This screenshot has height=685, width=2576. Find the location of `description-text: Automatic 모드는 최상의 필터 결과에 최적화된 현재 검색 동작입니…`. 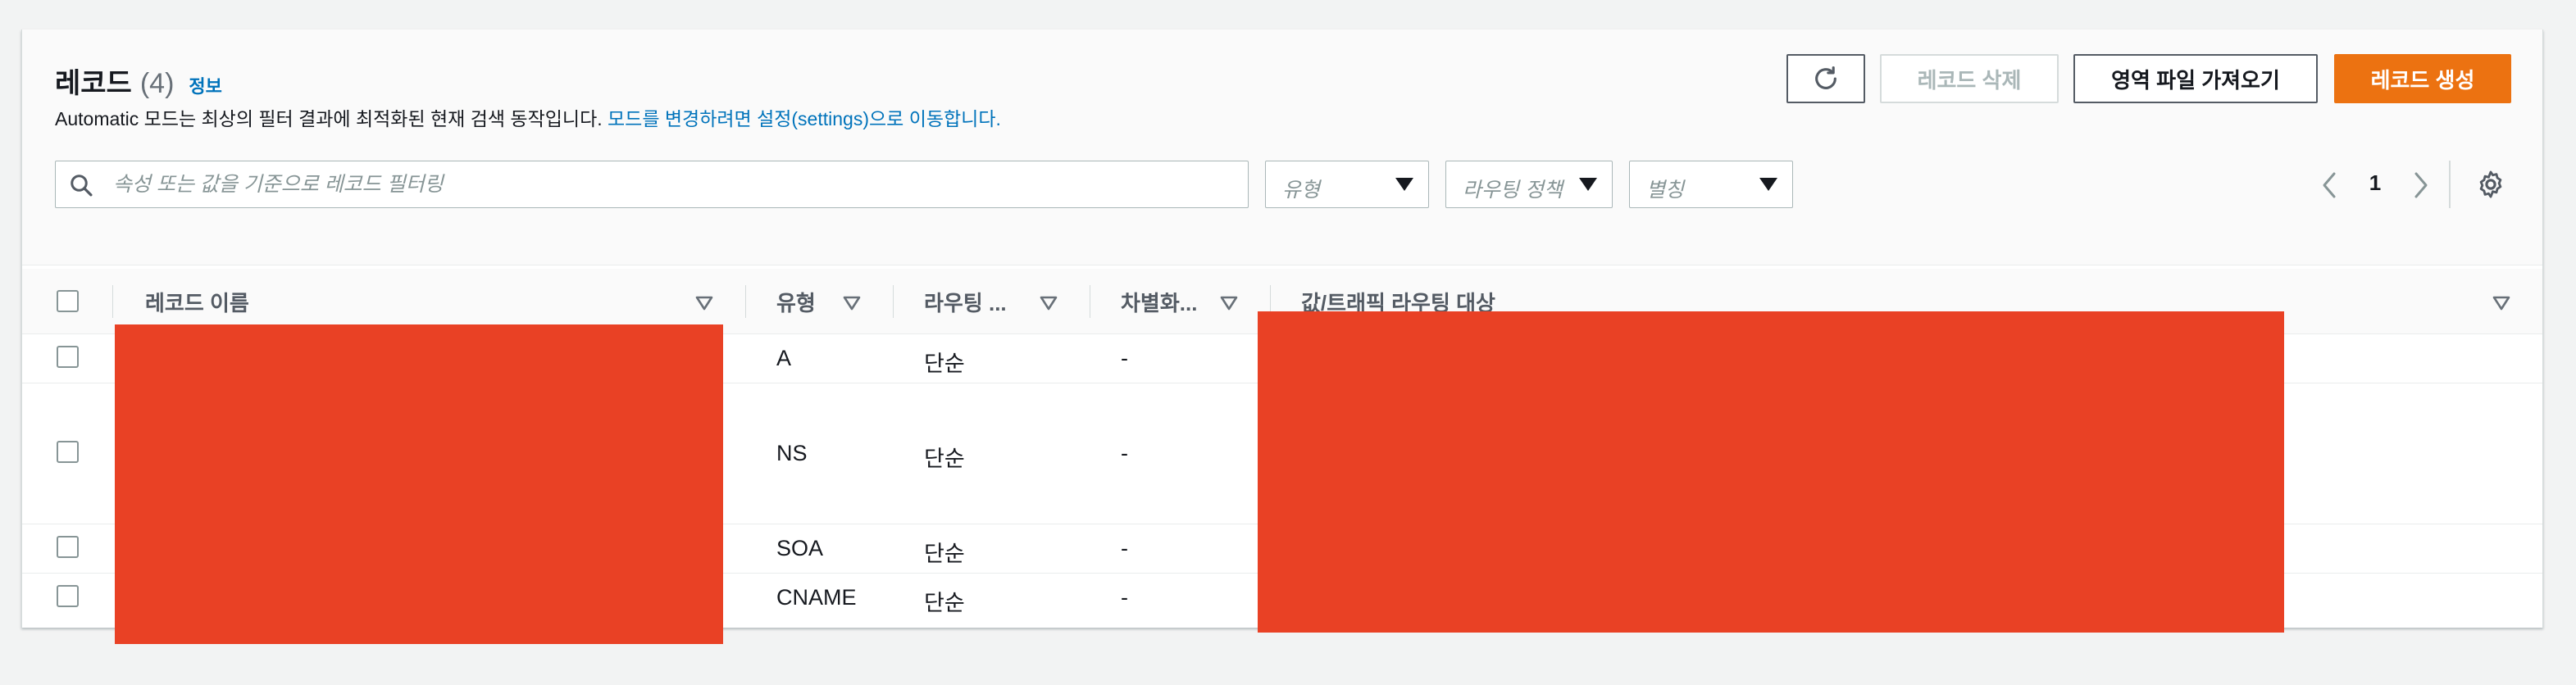

description-text: Automatic 모드는 최상의 필터 결과에 최적화된 현재 검색 동작입니… is located at coordinates (331, 119).